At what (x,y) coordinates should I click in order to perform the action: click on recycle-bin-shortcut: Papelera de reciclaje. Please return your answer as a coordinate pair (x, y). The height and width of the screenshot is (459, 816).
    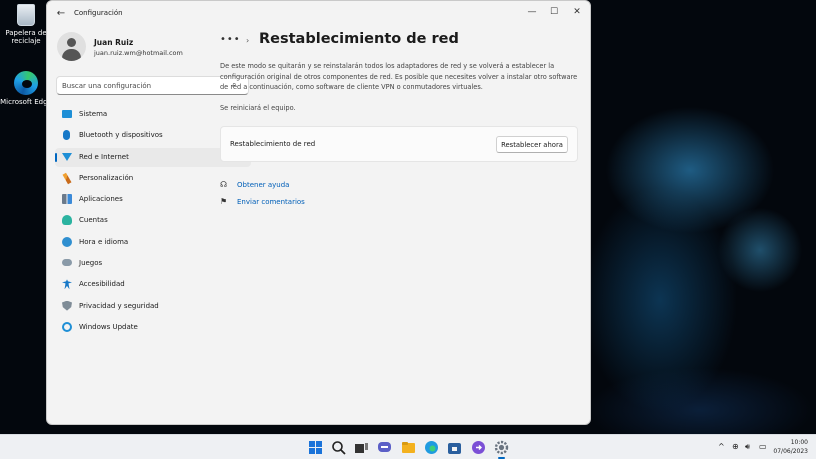
    Looking at the image, I should click on (26, 24).